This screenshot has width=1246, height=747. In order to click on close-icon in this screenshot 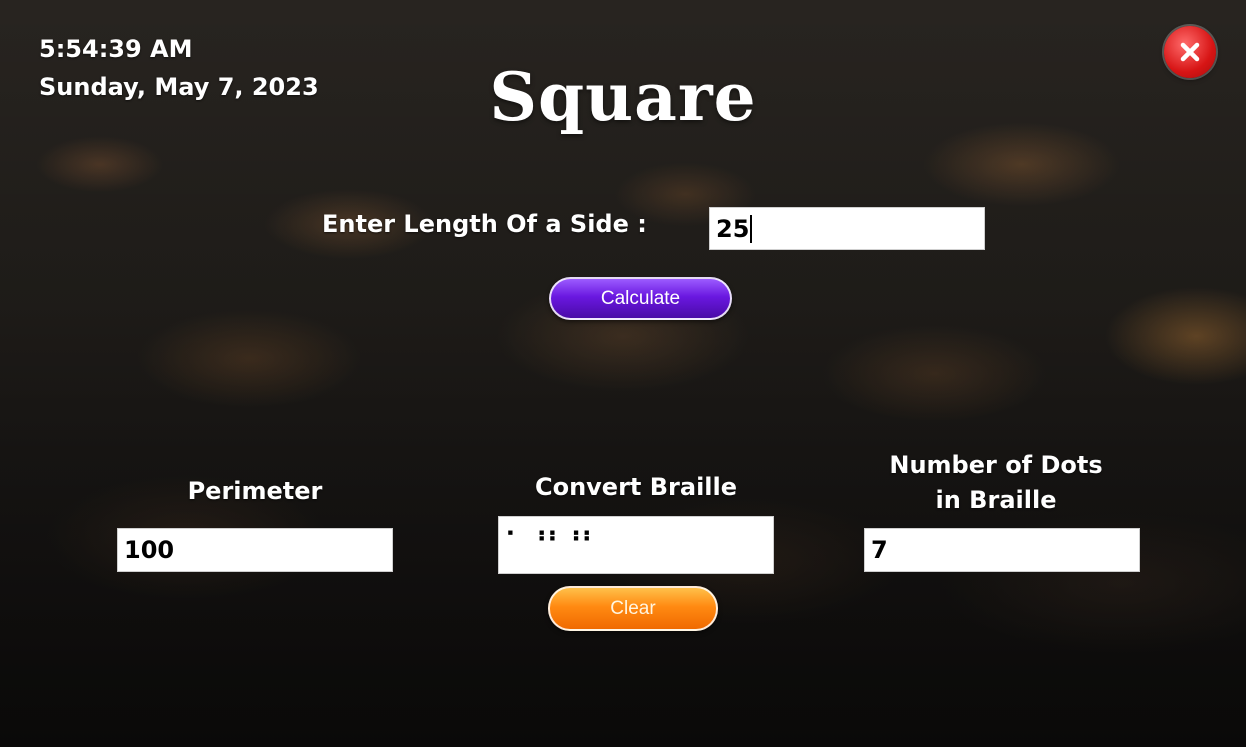, I will do `click(1190, 52)`.